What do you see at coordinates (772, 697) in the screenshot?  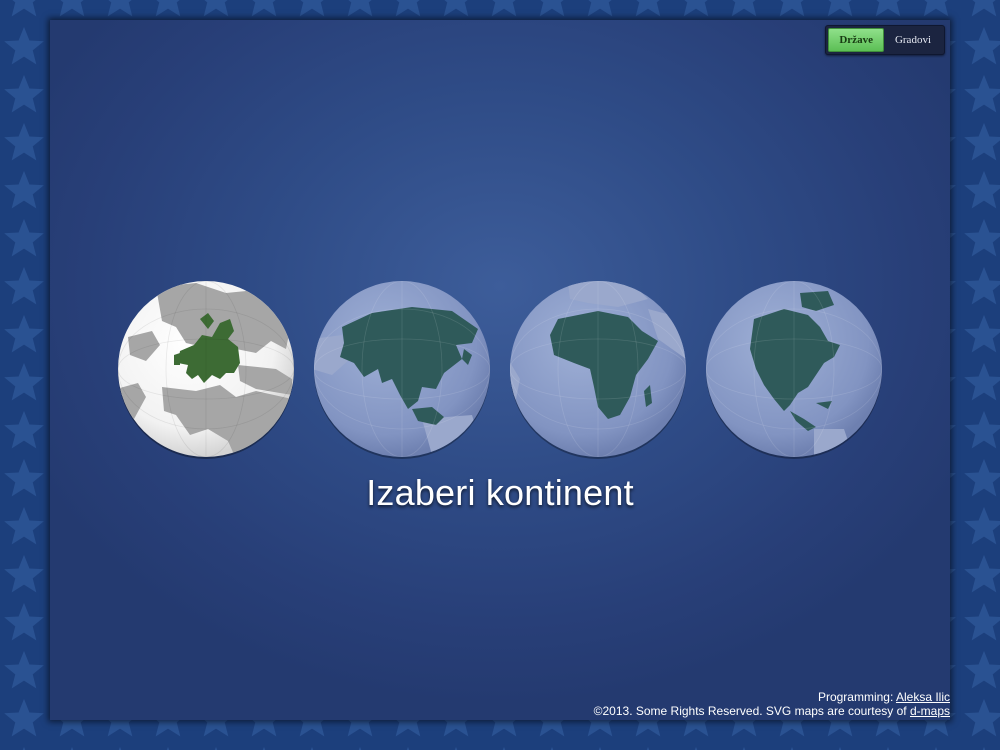 I see `programming-credit-line: Programming: Aleksa Ilic` at bounding box center [772, 697].